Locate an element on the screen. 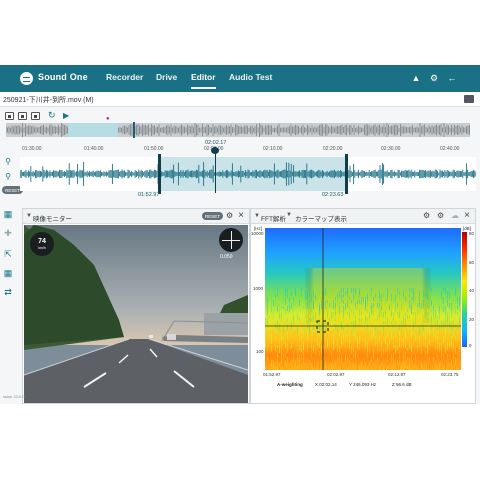 The width and height of the screenshot is (480, 480). tick-label: 02:20.00 is located at coordinates (333, 149).